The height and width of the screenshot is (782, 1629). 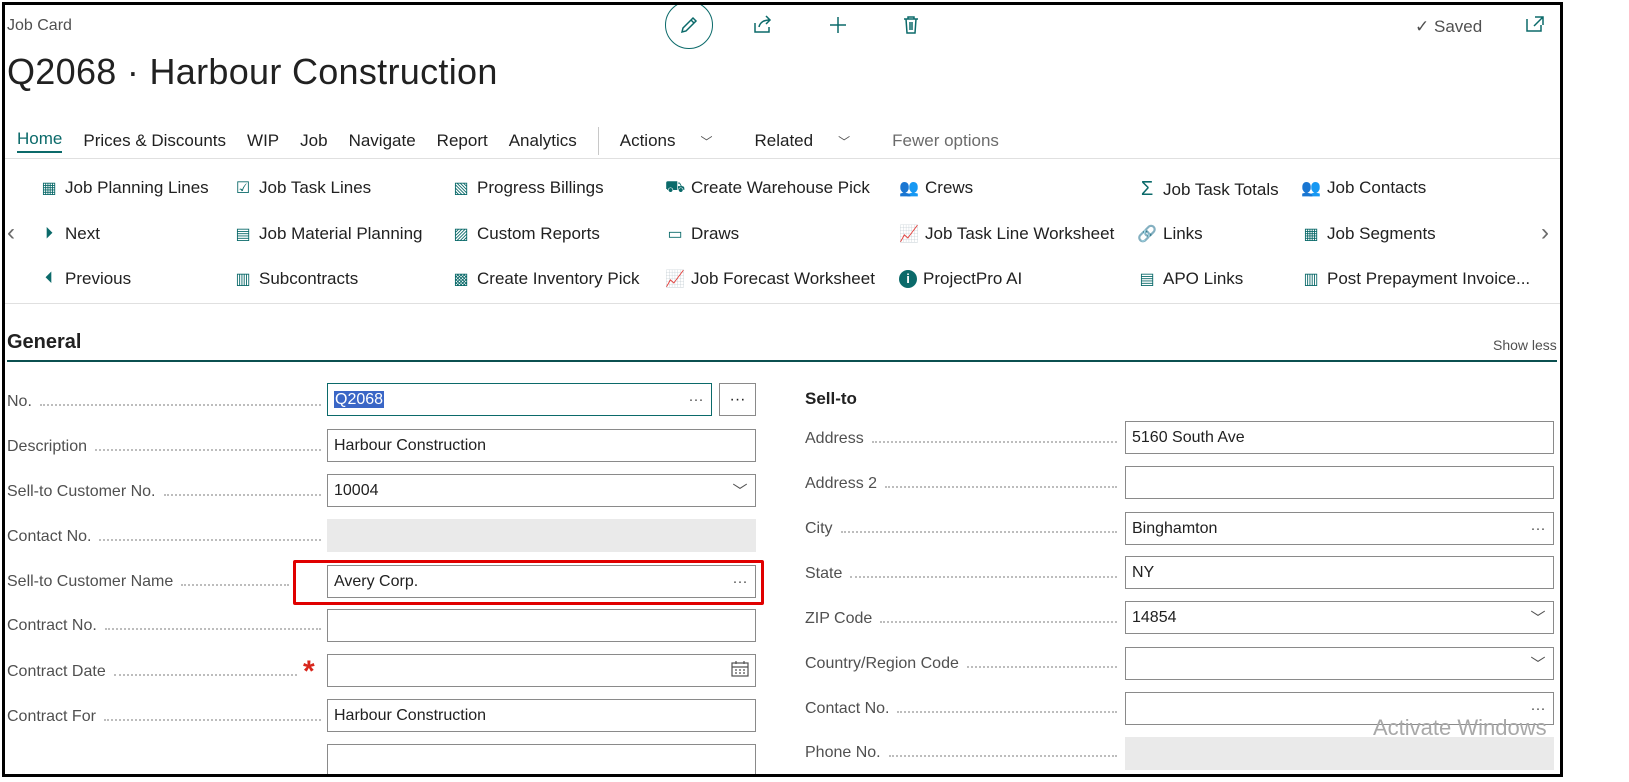 I want to click on sigma-icon: Σ, so click(x=1147, y=189).